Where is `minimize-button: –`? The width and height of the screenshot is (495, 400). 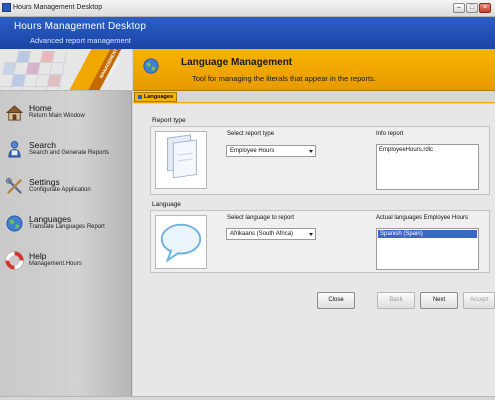
minimize-button: – is located at coordinates (459, 8).